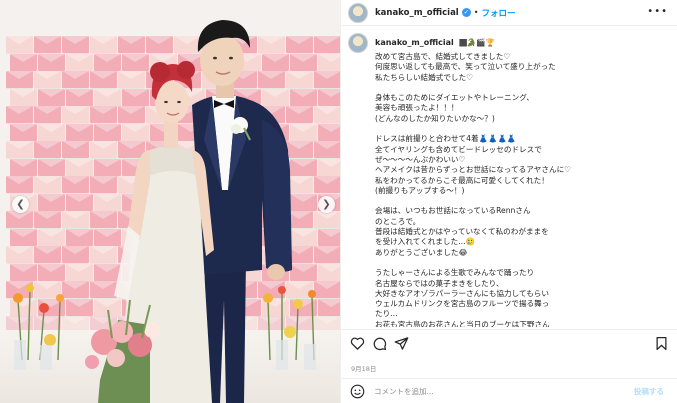  What do you see at coordinates (649, 391) in the screenshot?
I see `post-comment-button: 投稿する` at bounding box center [649, 391].